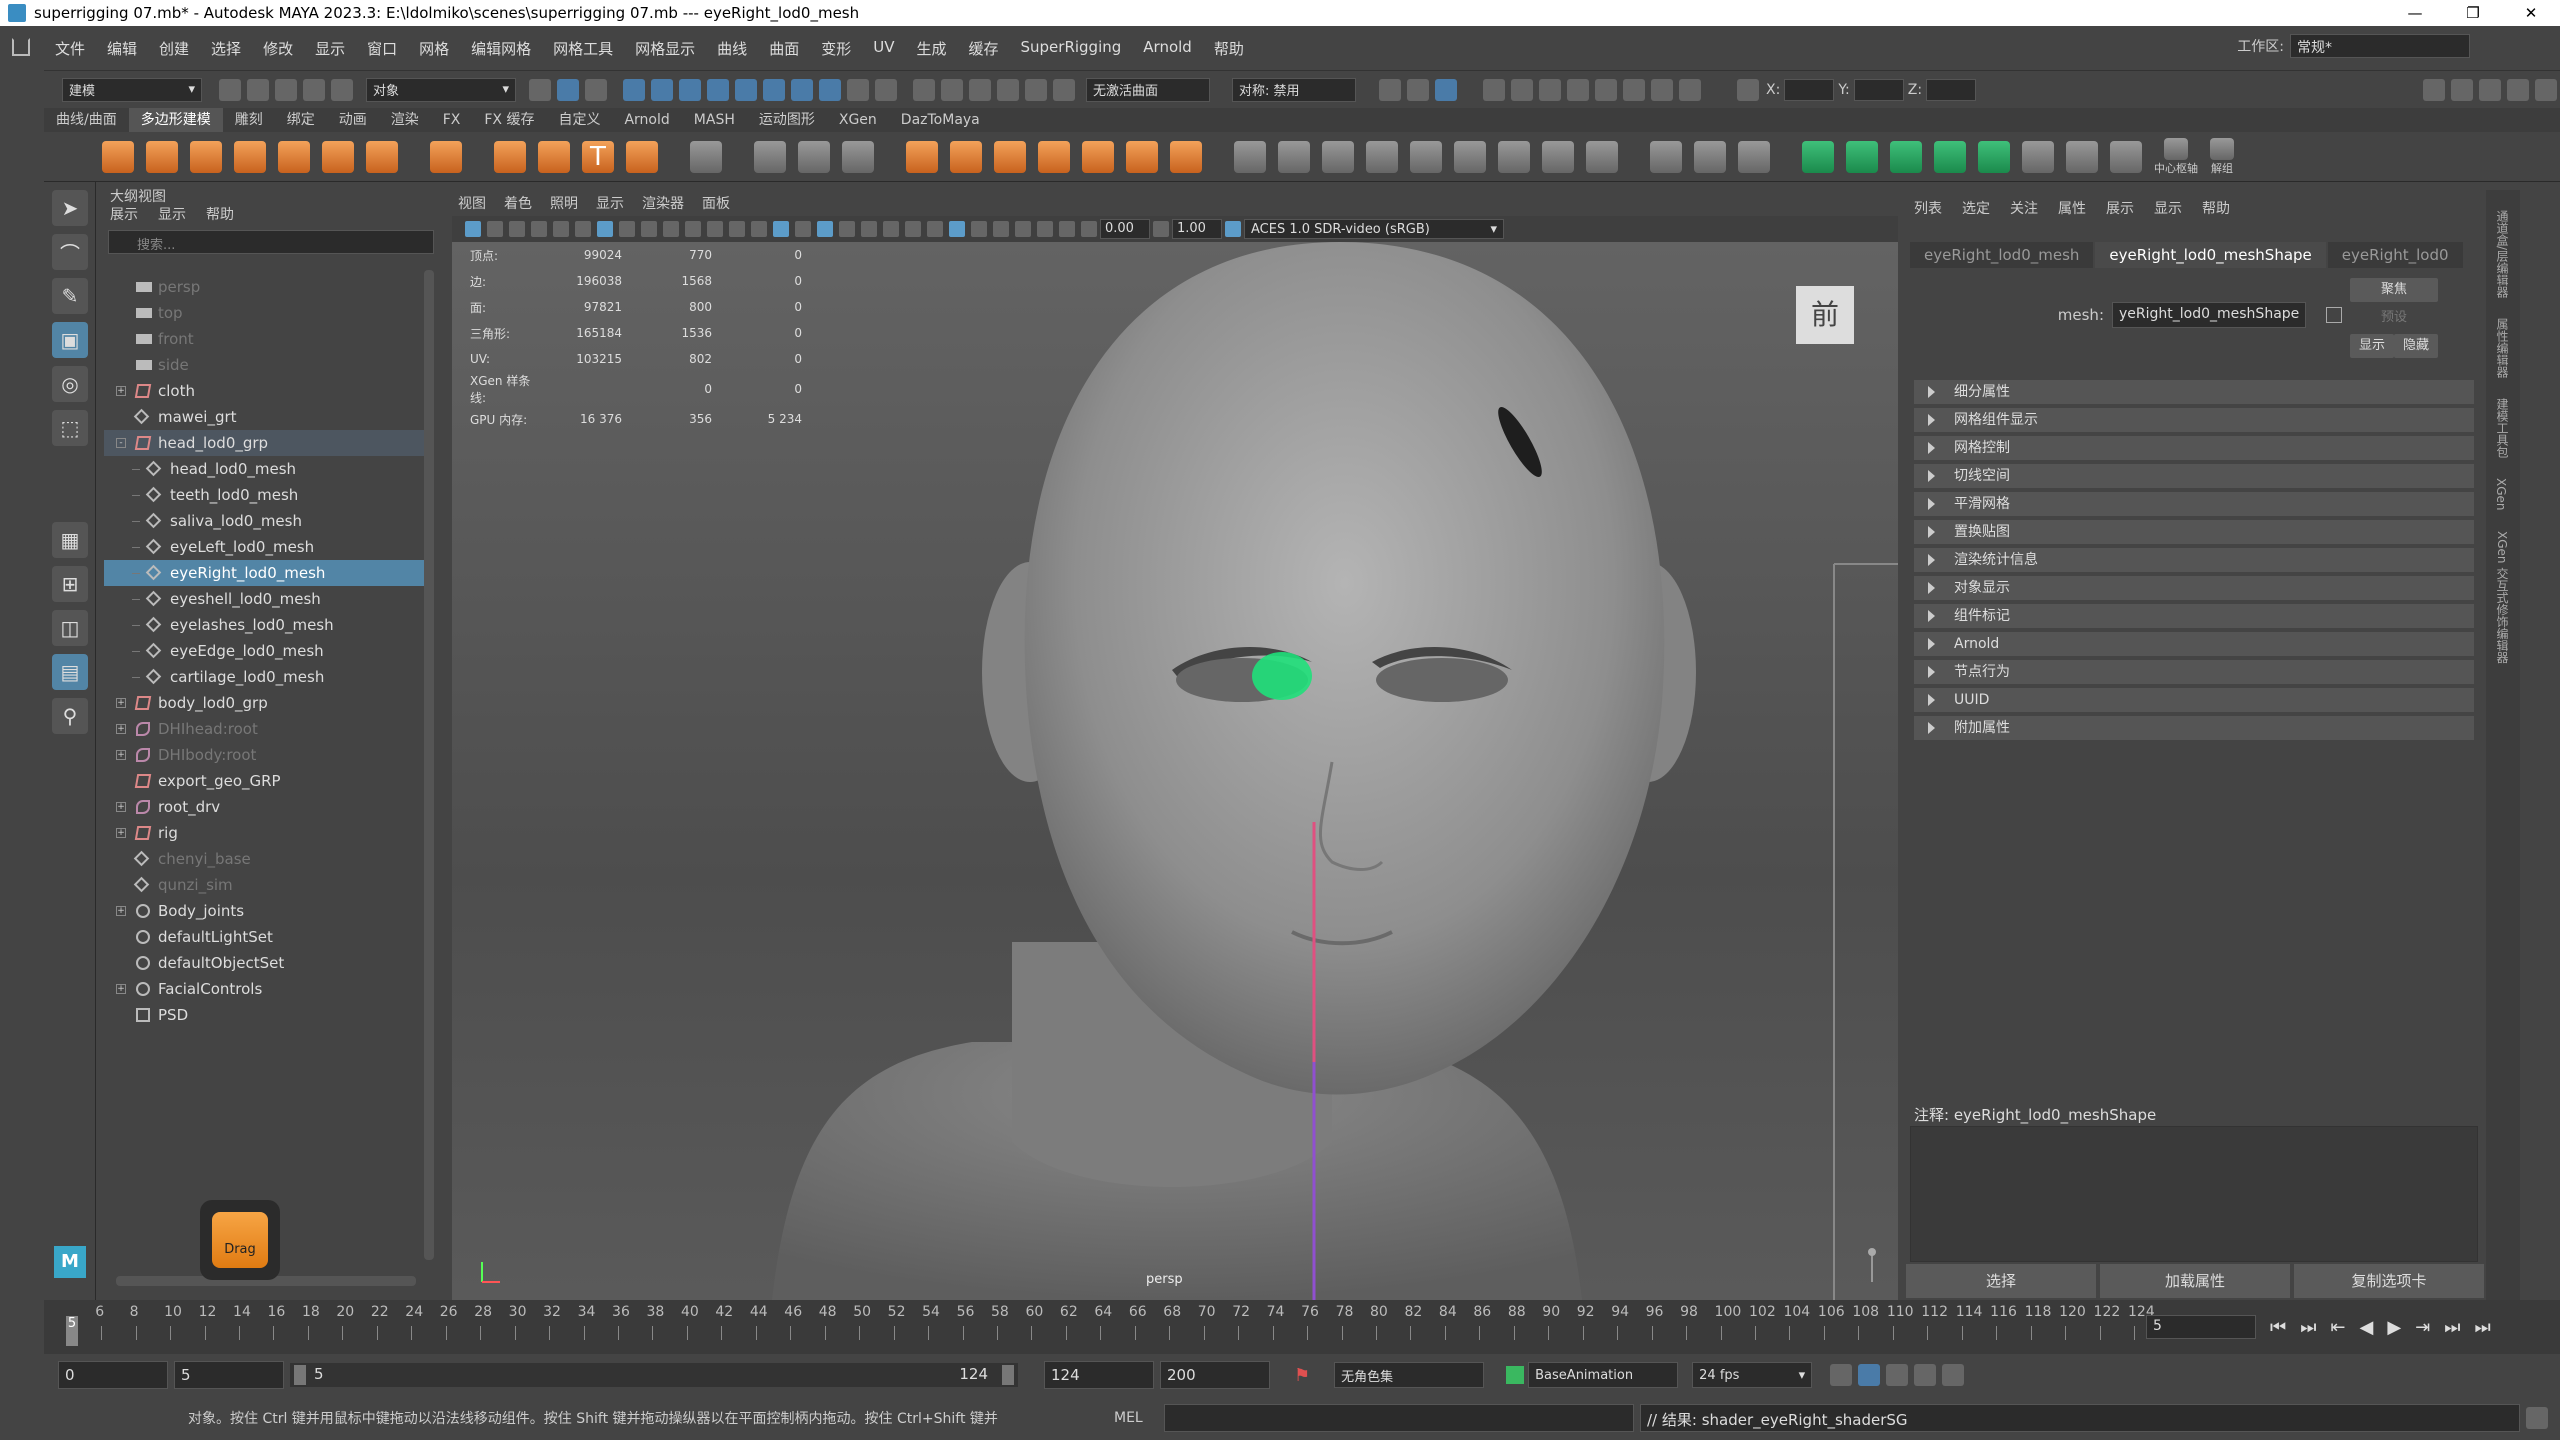 This screenshot has width=2560, height=1440. What do you see at coordinates (2194, 644) in the screenshot?
I see `attr-section-header: Arnold` at bounding box center [2194, 644].